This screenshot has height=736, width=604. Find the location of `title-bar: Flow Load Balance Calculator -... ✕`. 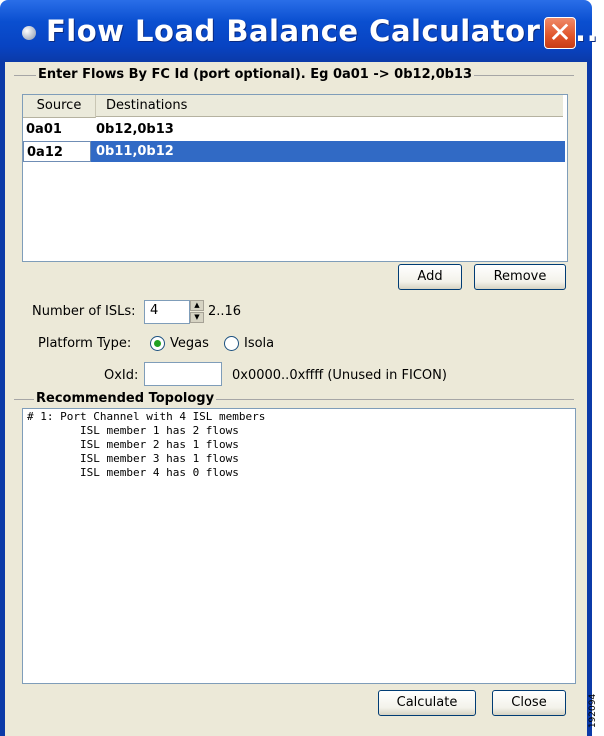

title-bar: Flow Load Balance Calculator -... ✕ is located at coordinates (299, 31).